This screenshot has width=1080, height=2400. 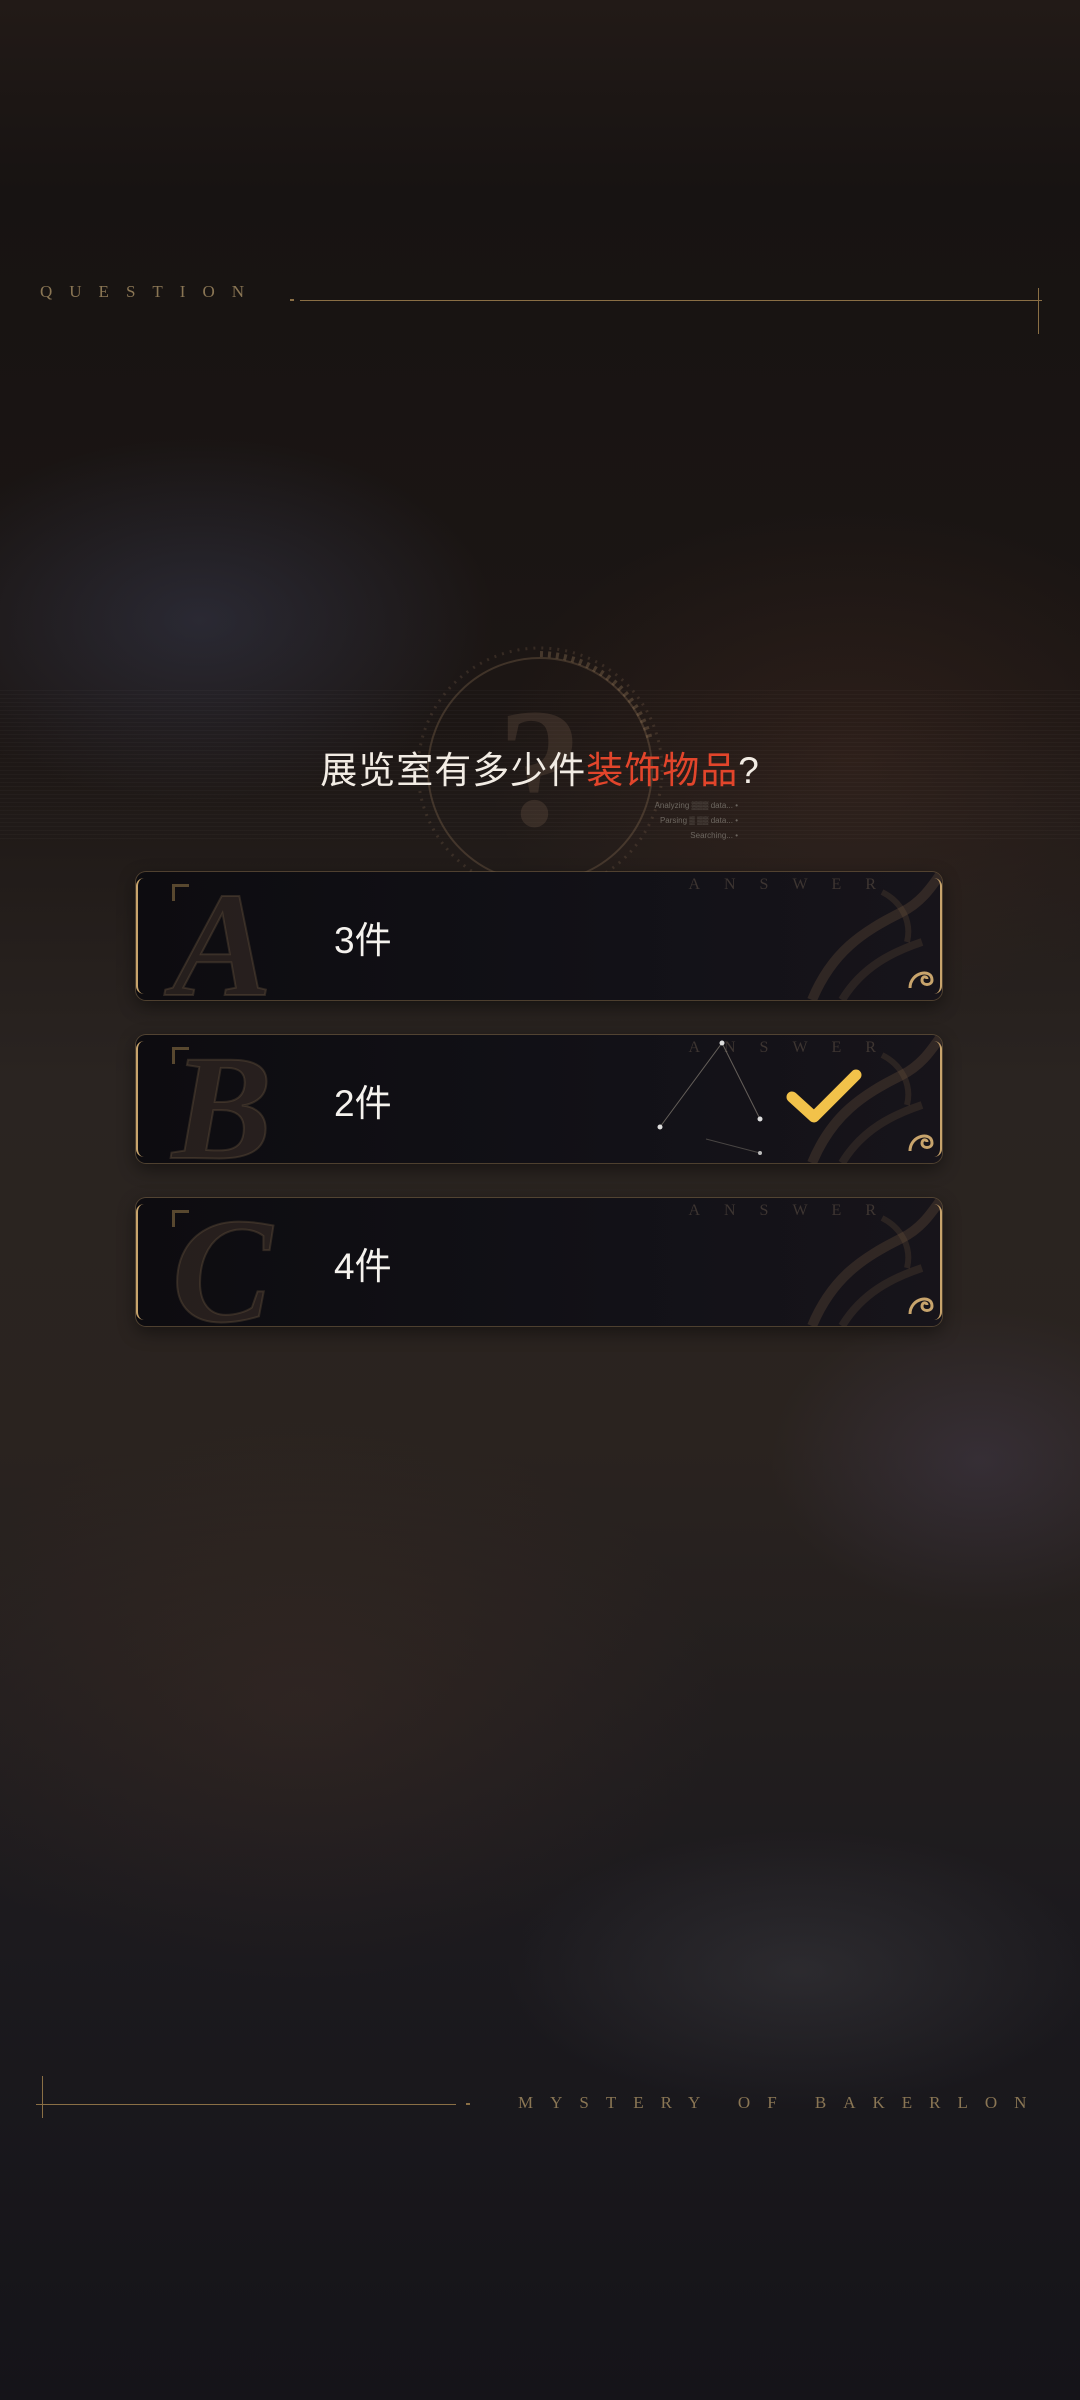 I want to click on footer-title: MYSTERY OF BAKERLON, so click(x=781, y=2102).